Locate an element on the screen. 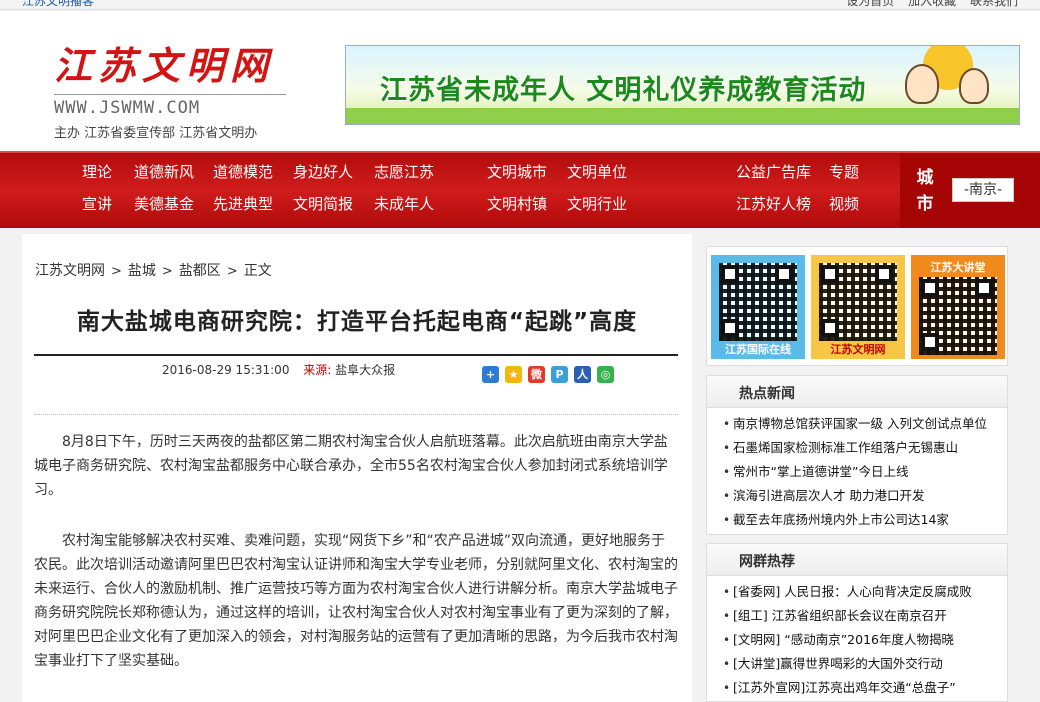 This screenshot has width=1040, height=702. web-group-header: 网群热荐 is located at coordinates (857, 560).